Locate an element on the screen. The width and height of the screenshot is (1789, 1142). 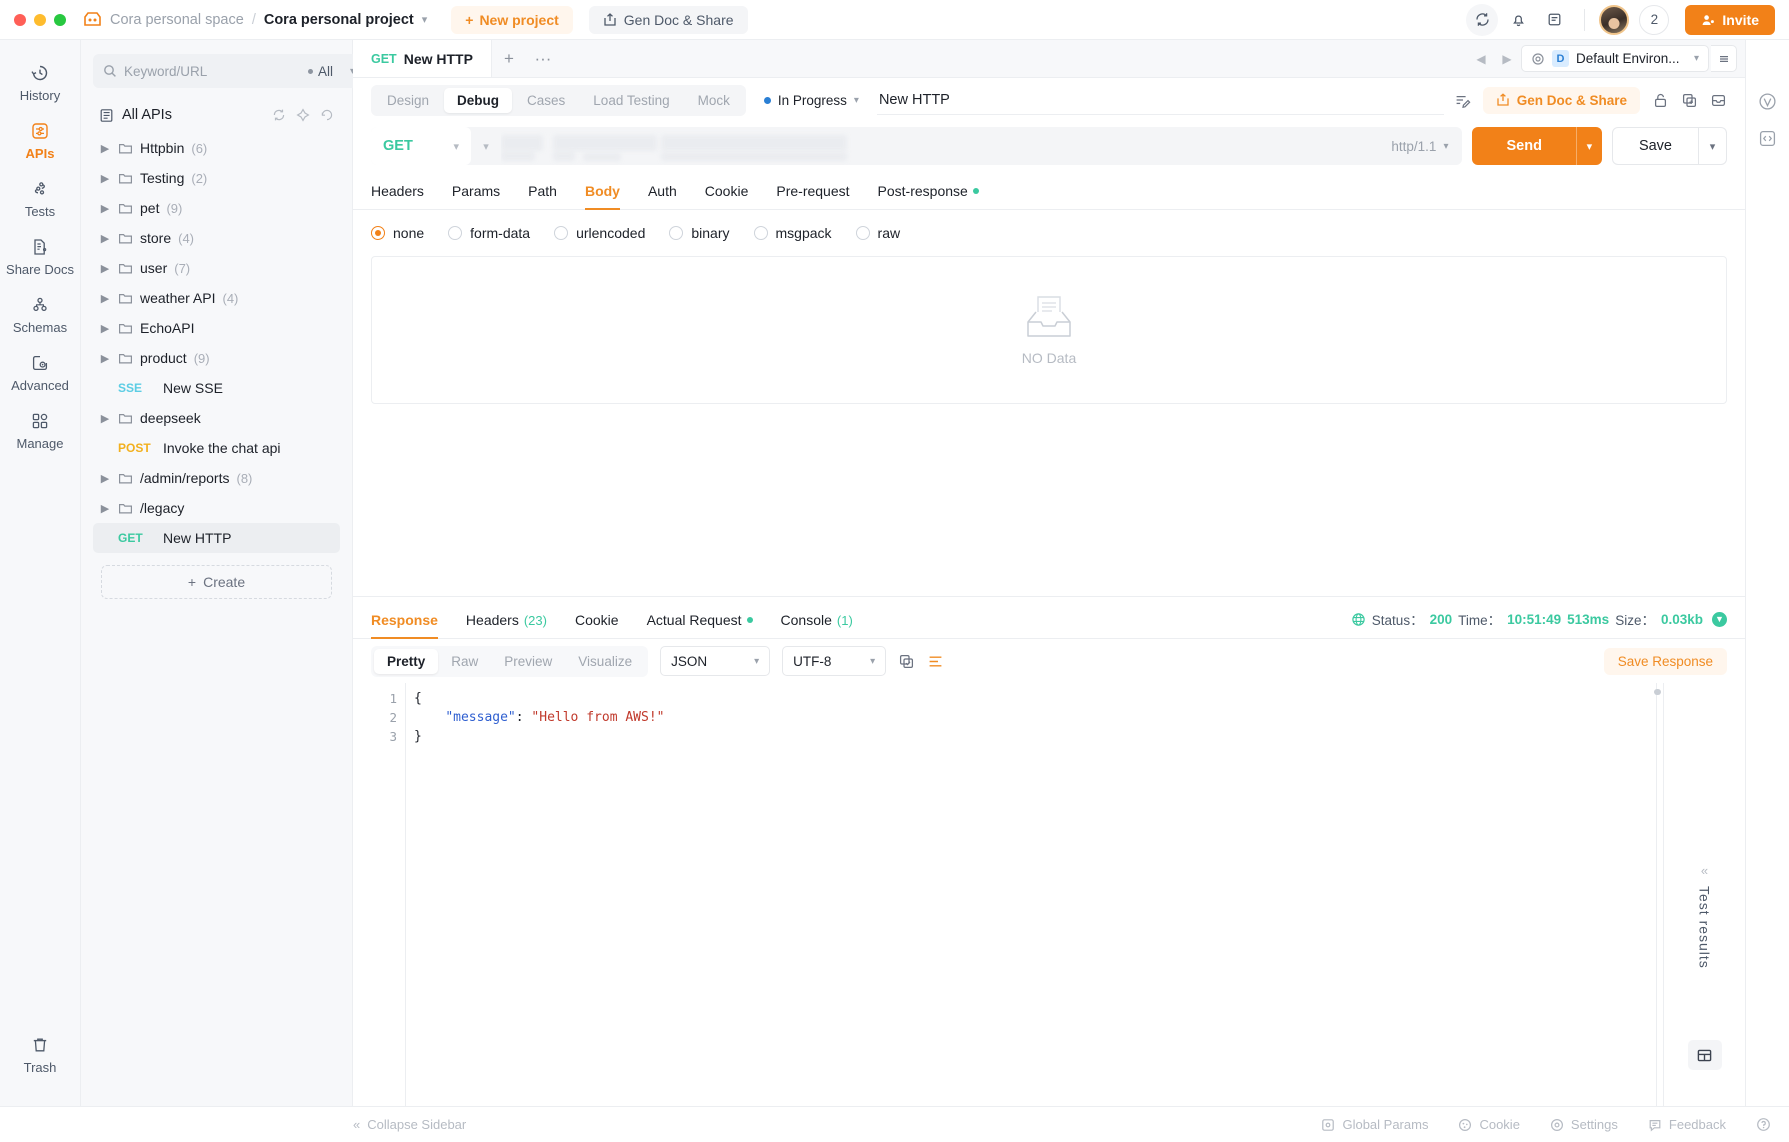
locate-tree-icon is located at coordinates (303, 115).